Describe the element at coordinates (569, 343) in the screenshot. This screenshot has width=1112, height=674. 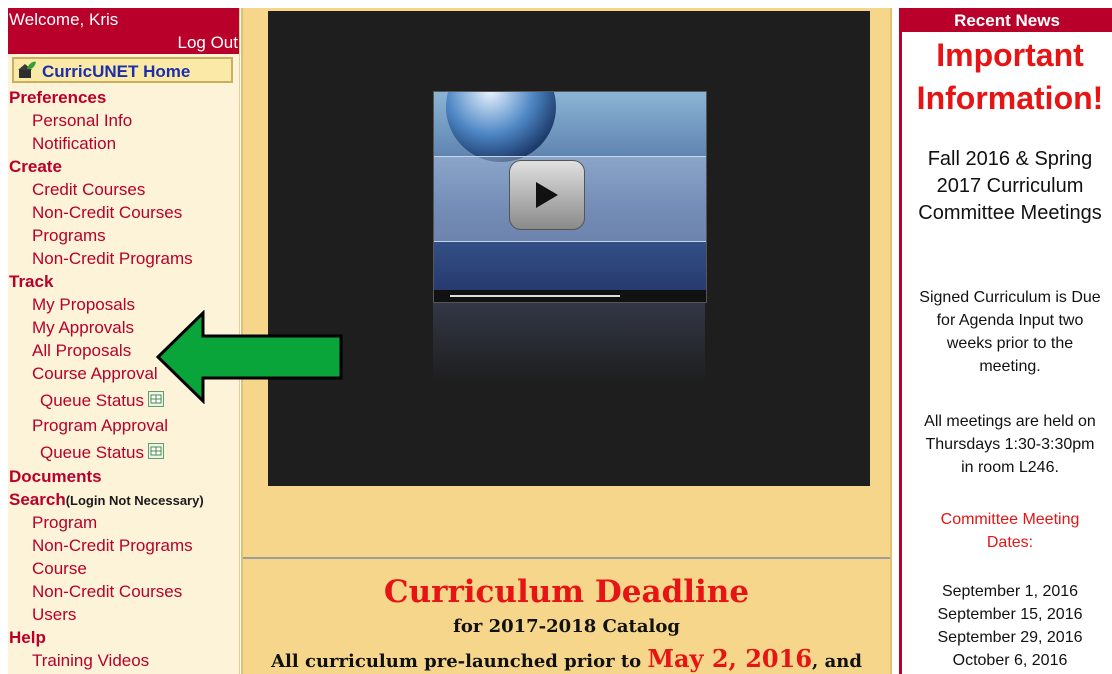
I see `video-reflection` at that location.